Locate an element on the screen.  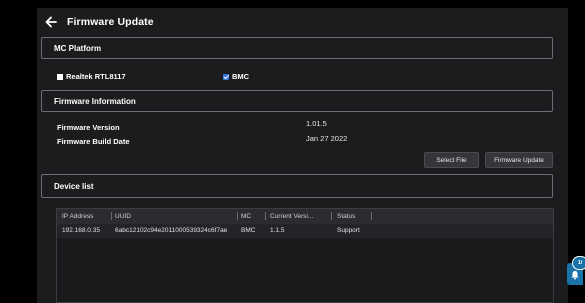
firmware-version-label: Firmware Version is located at coordinates (88, 127).